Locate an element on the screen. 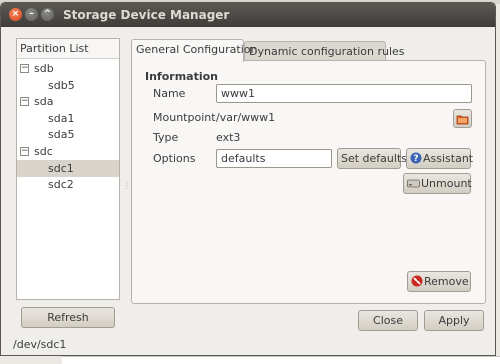 The width and height of the screenshot is (500, 364). options-label: Options is located at coordinates (174, 158).